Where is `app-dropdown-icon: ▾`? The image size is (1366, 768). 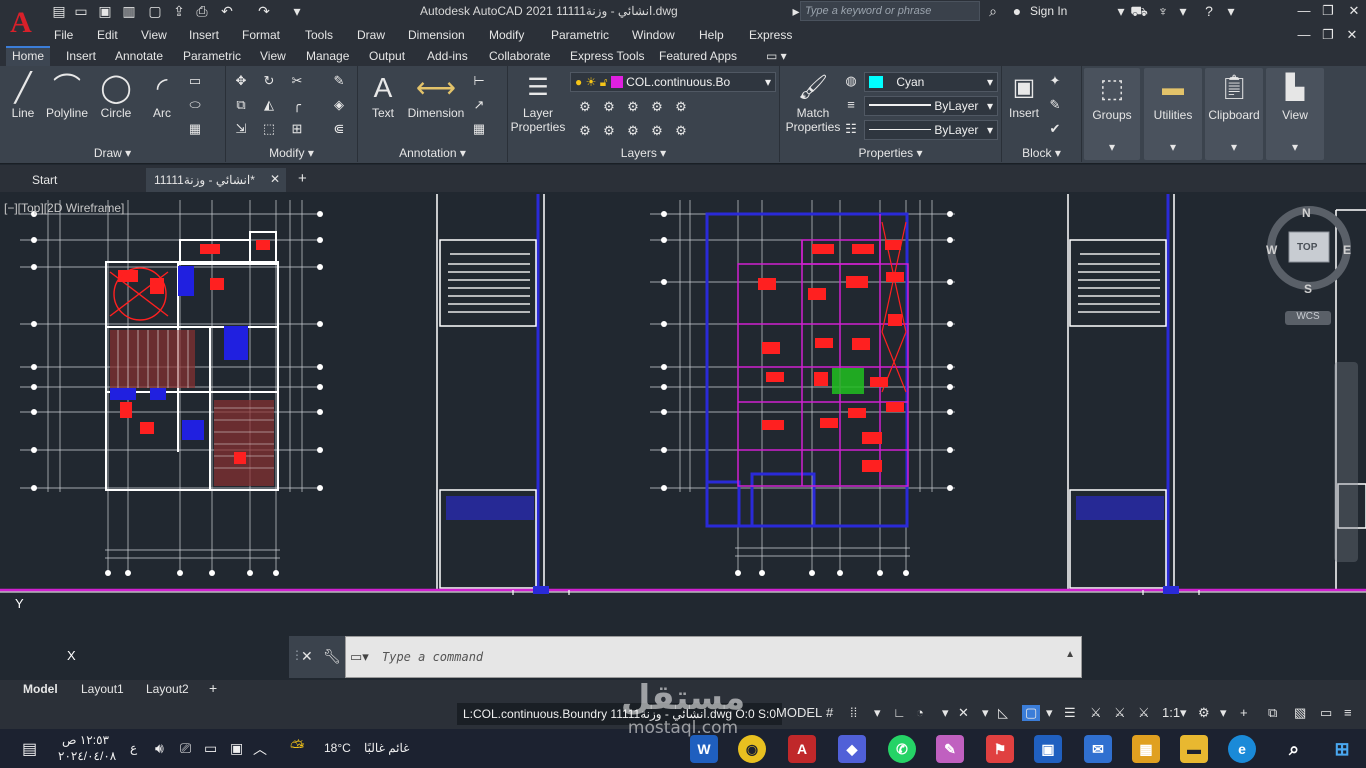 app-dropdown-icon: ▾ is located at coordinates (1183, 11).